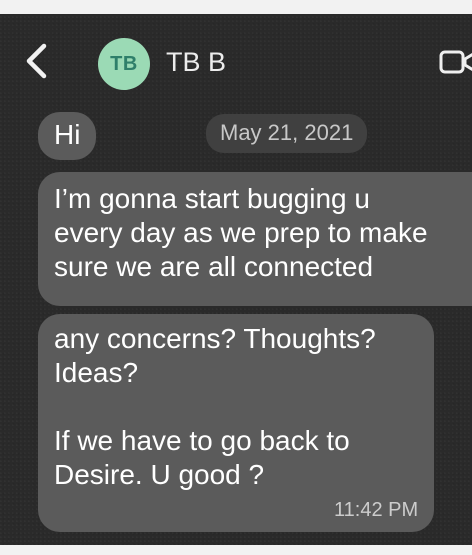  I want to click on date-label: May 21, 2021, so click(287, 133).